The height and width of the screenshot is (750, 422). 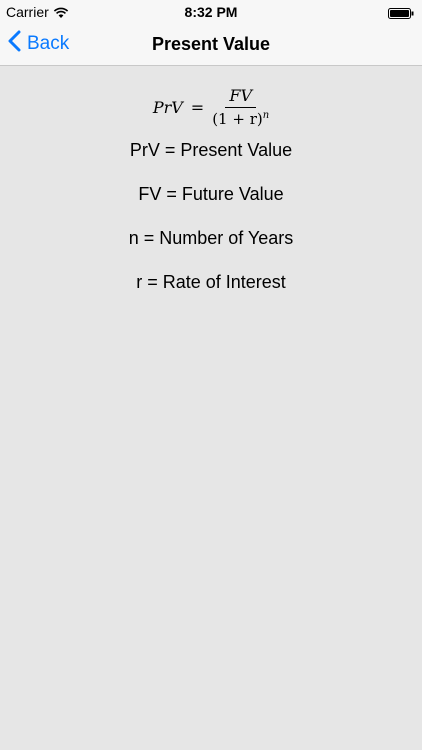 What do you see at coordinates (211, 107) in the screenshot?
I see `present-value-formula: PrV = FV (1 + r)n` at bounding box center [211, 107].